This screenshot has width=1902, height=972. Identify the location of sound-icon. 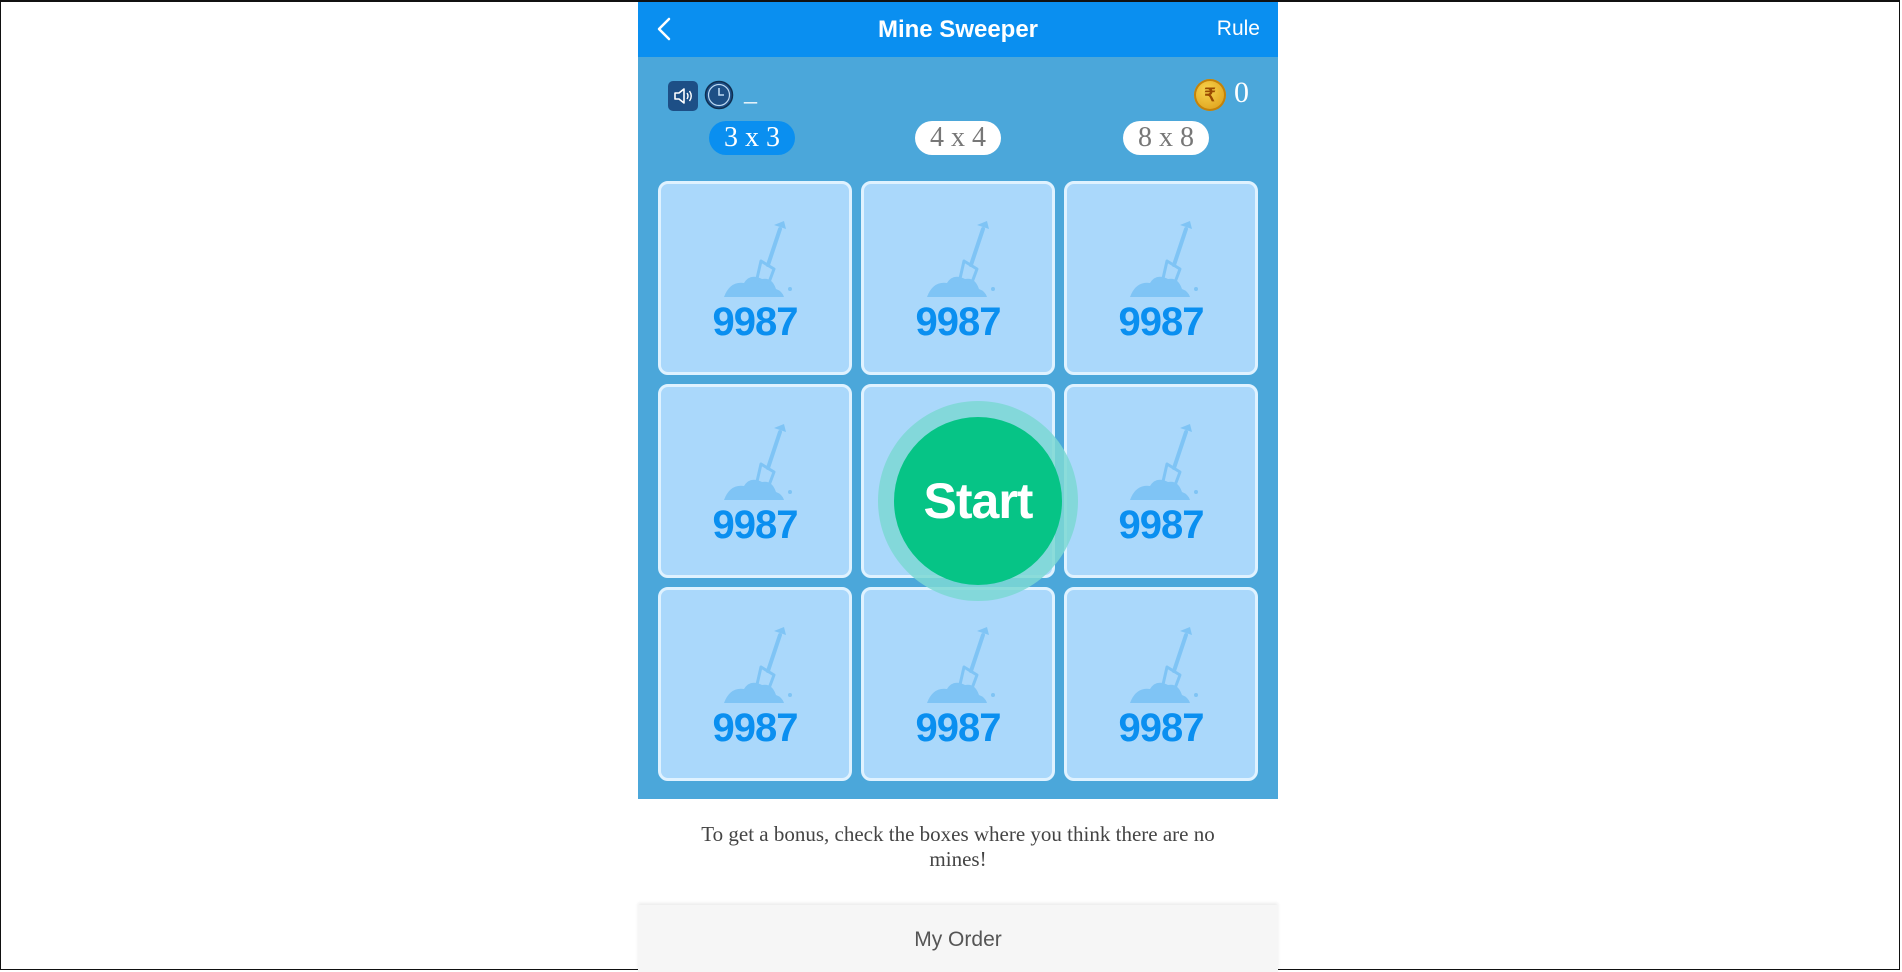
(683, 96).